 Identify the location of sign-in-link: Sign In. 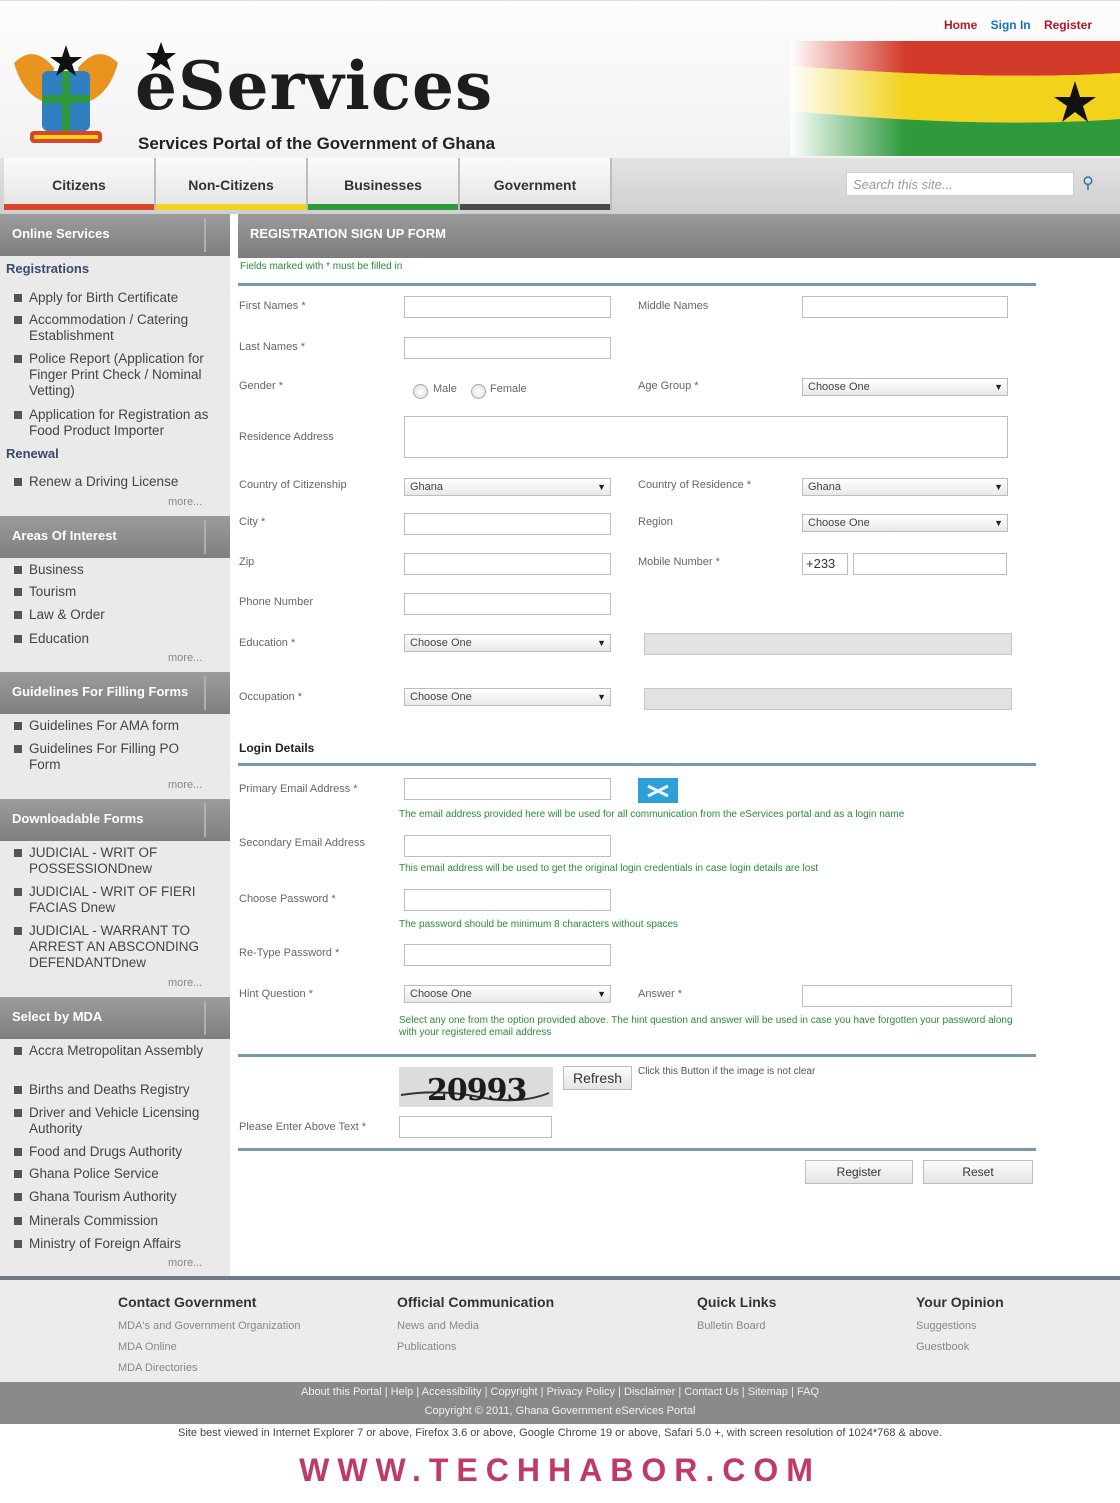
(1011, 25).